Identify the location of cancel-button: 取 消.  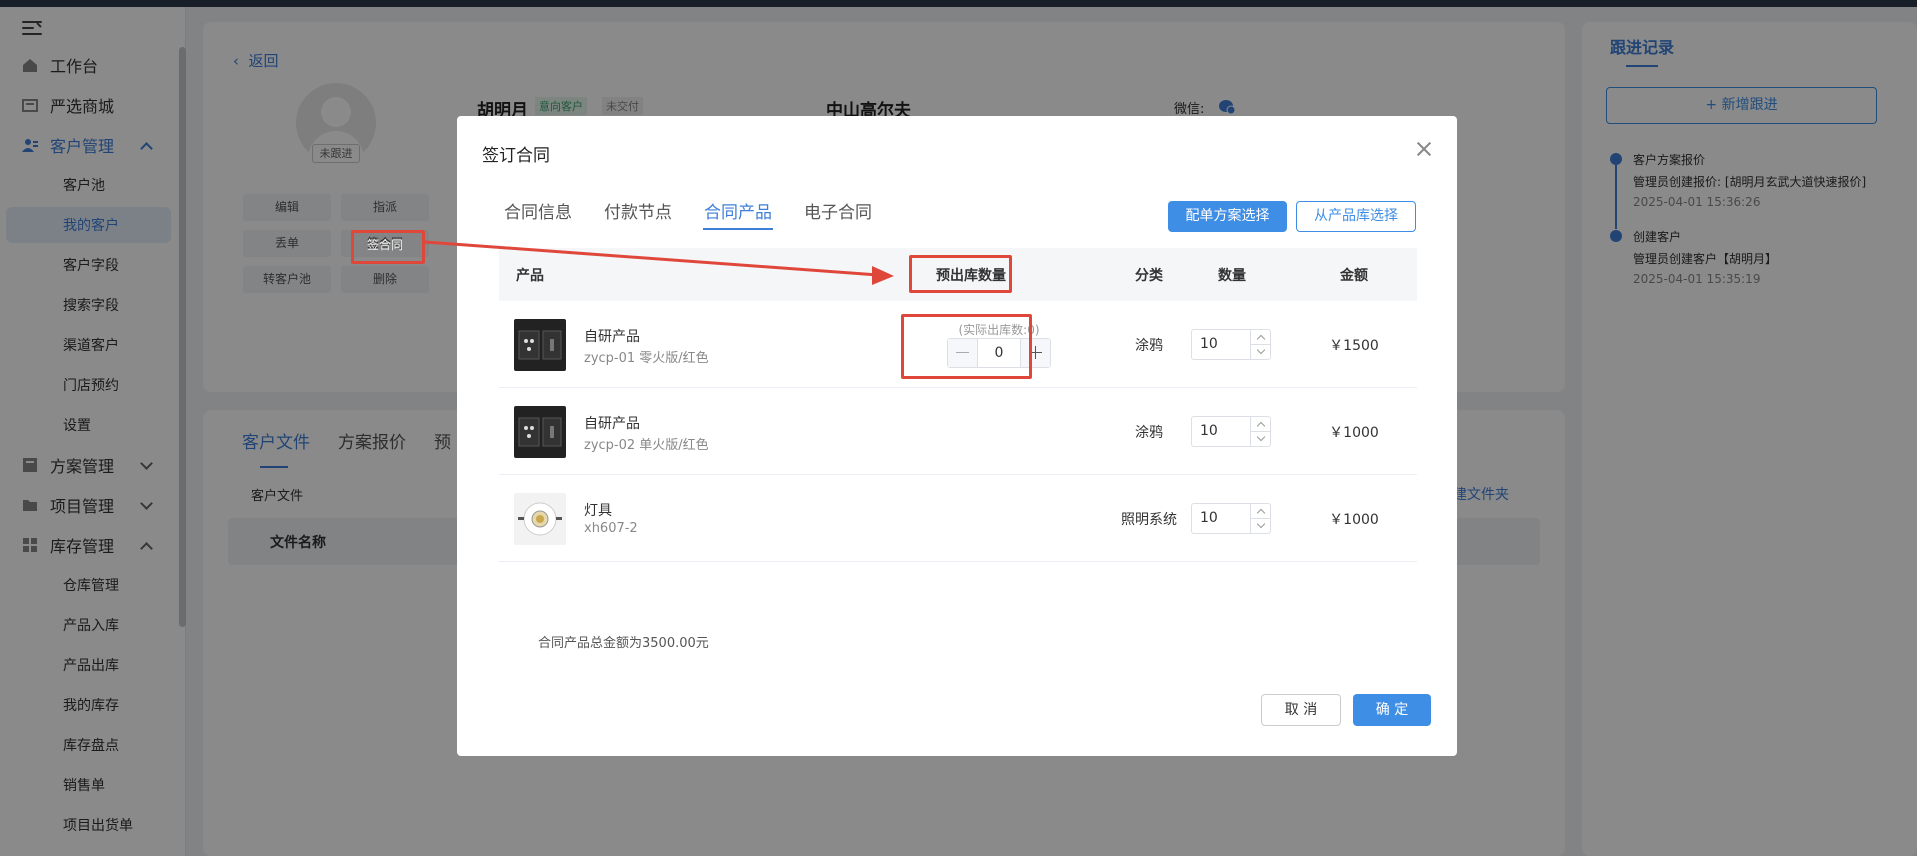
(1301, 710).